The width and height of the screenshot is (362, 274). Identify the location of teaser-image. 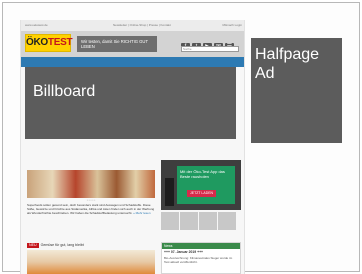
(91, 184).